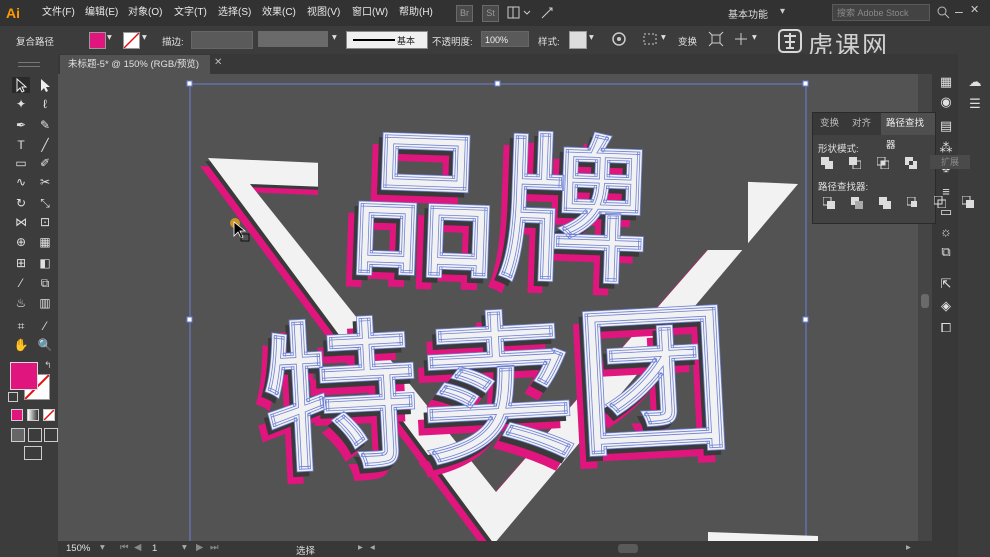 The height and width of the screenshot is (557, 990). What do you see at coordinates (975, 104) in the screenshot?
I see `properties-icon: ☰` at bounding box center [975, 104].